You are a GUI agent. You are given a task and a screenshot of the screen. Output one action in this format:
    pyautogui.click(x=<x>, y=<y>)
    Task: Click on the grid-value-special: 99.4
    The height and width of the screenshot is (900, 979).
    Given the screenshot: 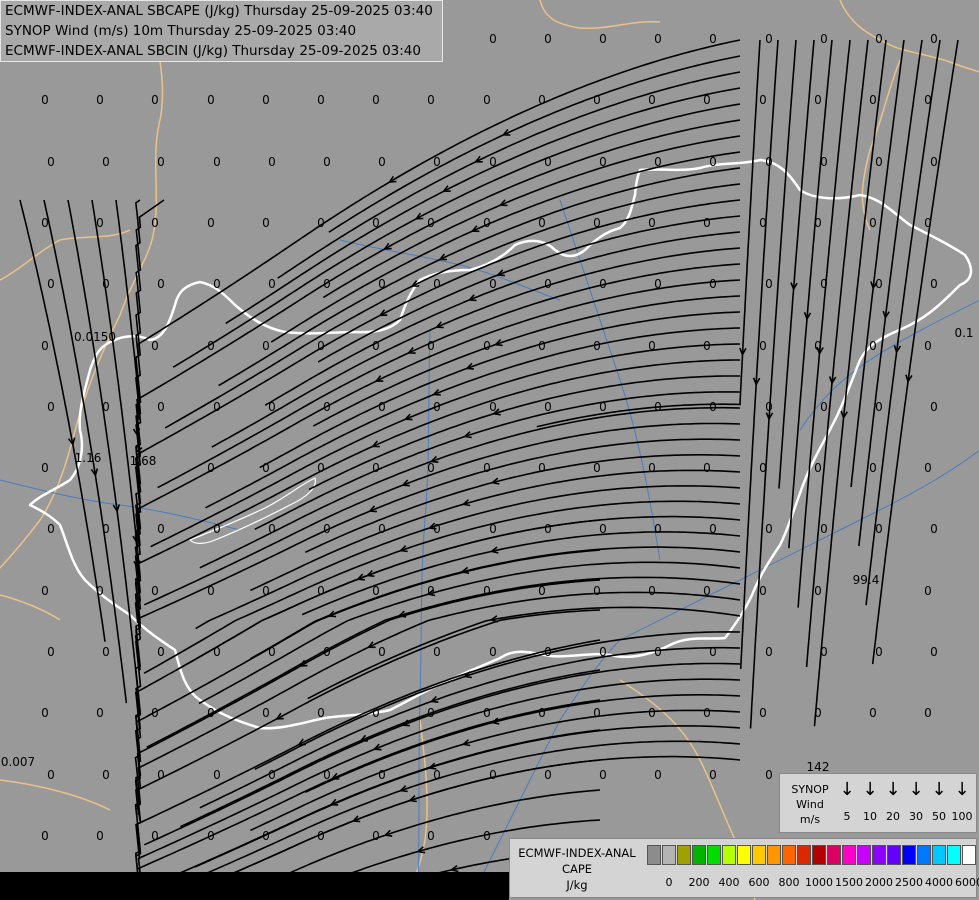 What is the action you would take?
    pyautogui.click(x=866, y=580)
    